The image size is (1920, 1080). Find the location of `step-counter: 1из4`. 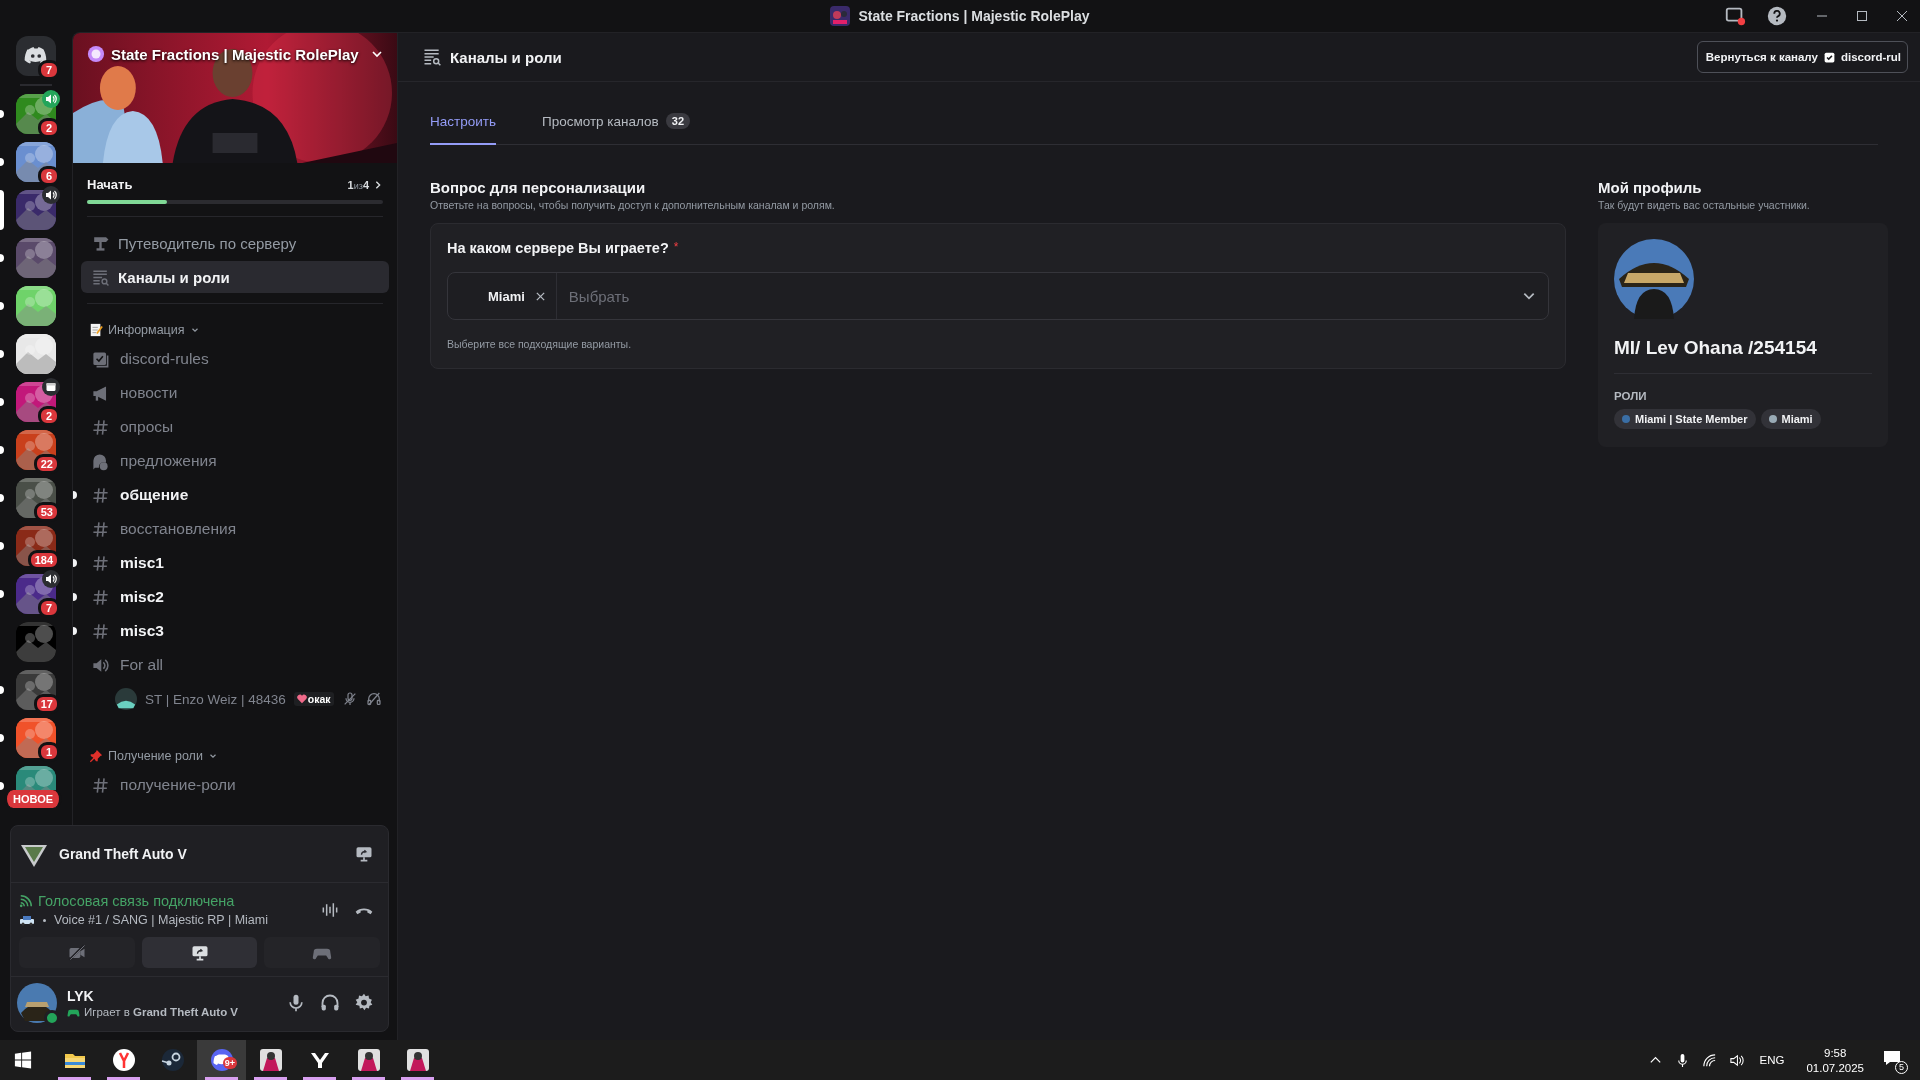

step-counter: 1из4 is located at coordinates (358, 184).